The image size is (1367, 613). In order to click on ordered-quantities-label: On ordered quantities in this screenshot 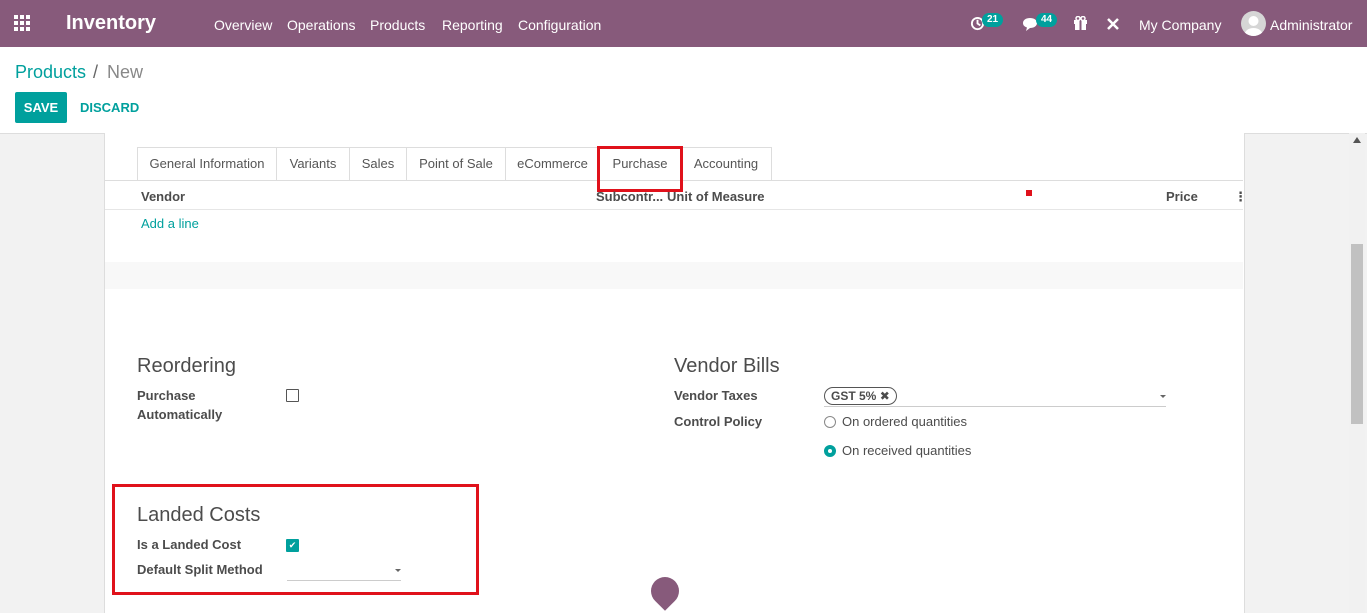, I will do `click(904, 421)`.